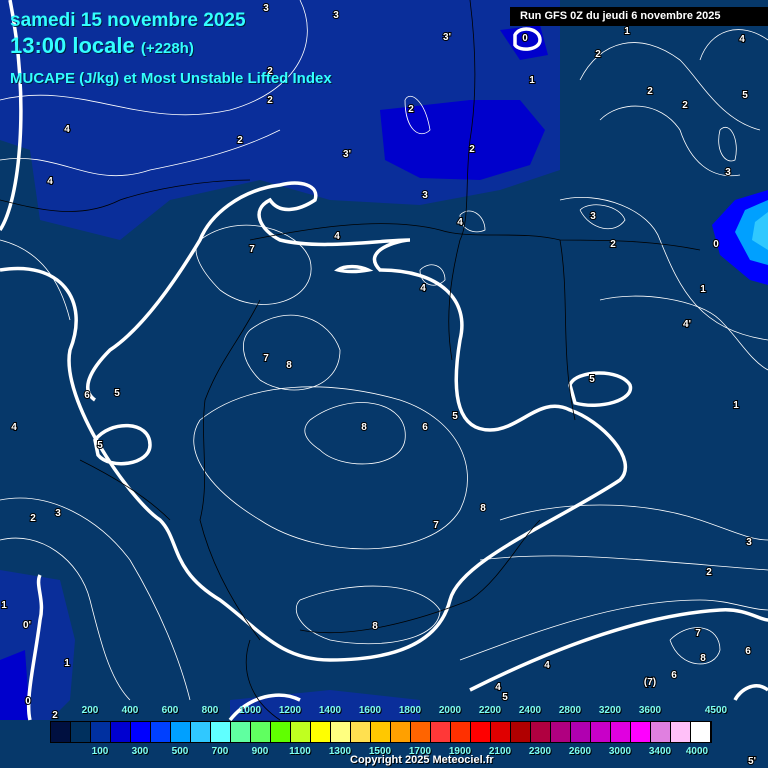 This screenshot has height=768, width=768. What do you see at coordinates (340, 751) in the screenshot?
I see `legend-label: 1300` at bounding box center [340, 751].